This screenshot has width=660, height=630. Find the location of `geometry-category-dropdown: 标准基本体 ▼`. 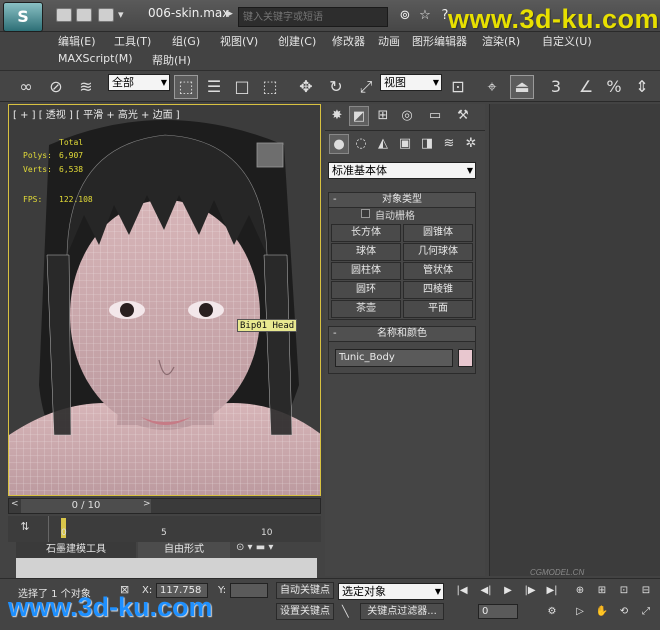

geometry-category-dropdown: 标准基本体 ▼ is located at coordinates (402, 170).